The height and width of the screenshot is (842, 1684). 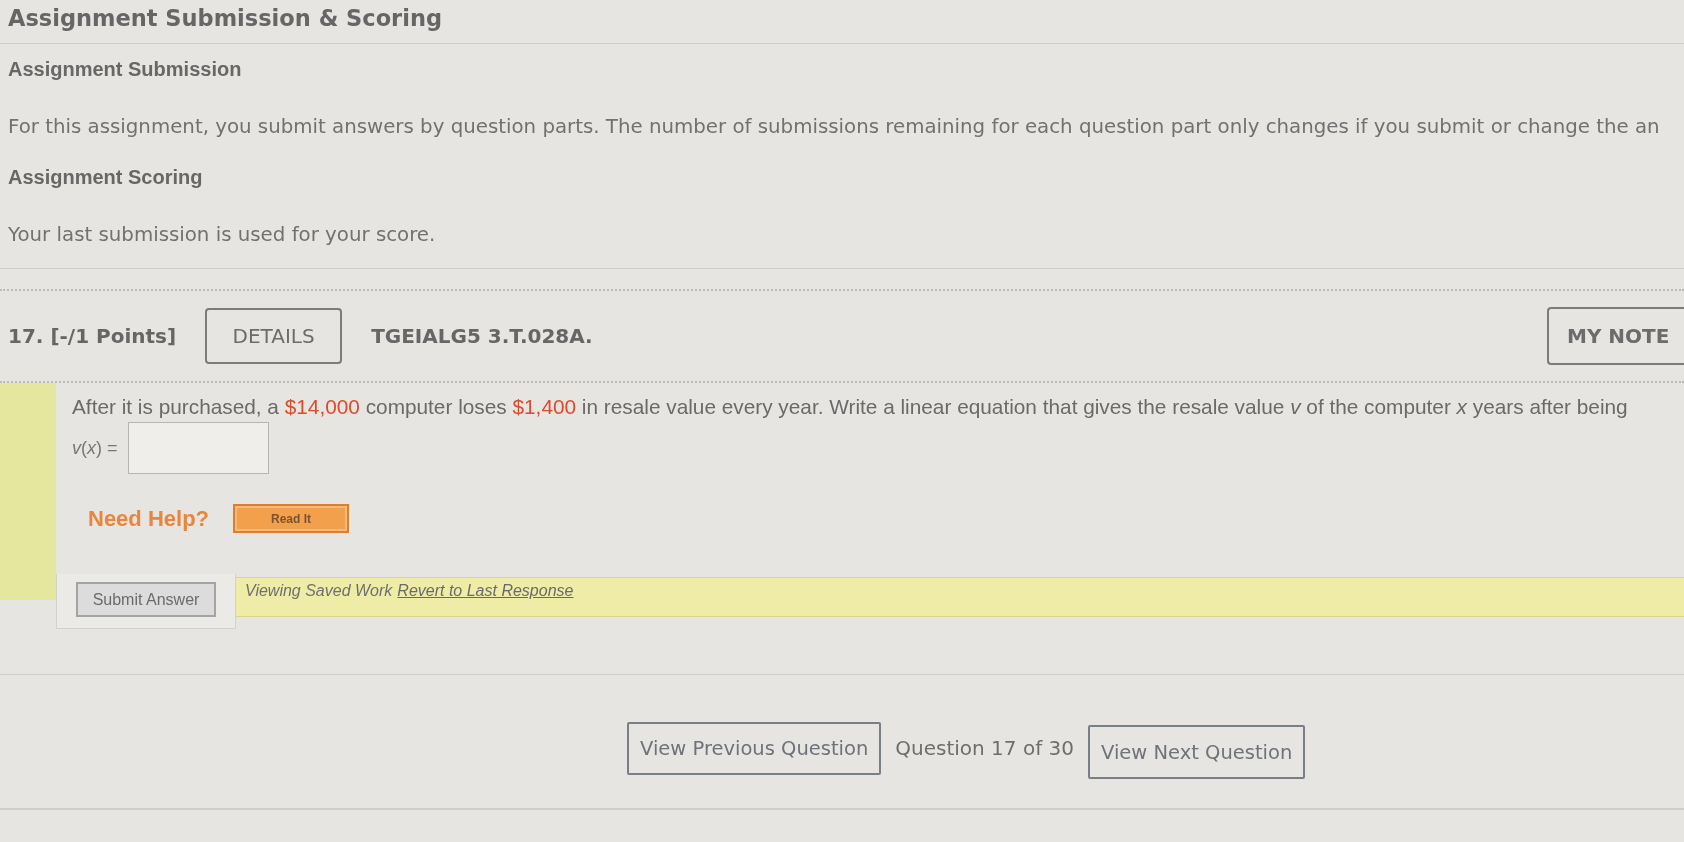 I want to click on question-counter: Question 17 of 30, so click(x=984, y=748).